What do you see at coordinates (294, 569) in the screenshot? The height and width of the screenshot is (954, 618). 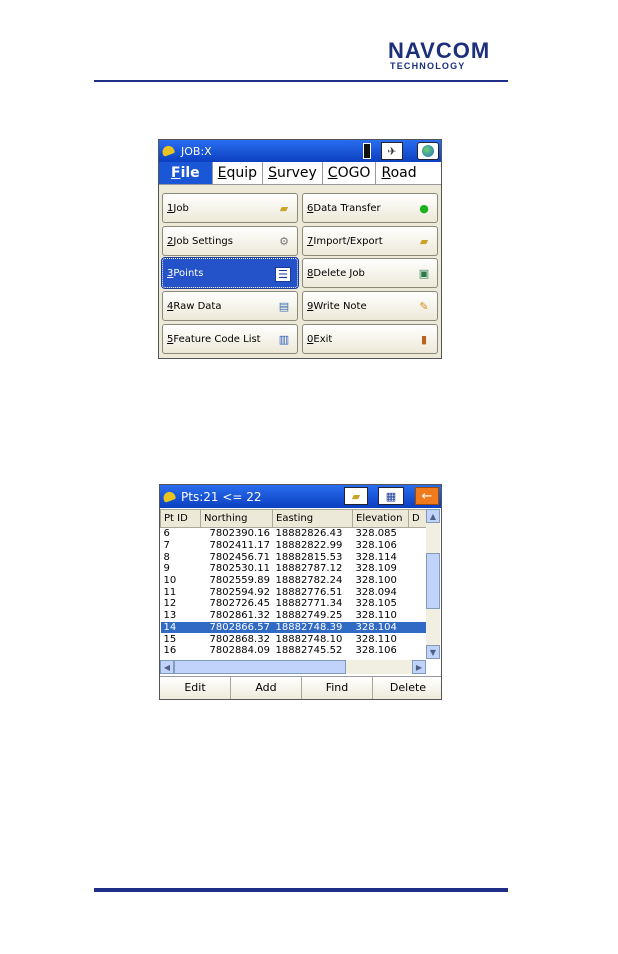 I see `table-row: 9 7802530.11 18882787.12 328.109` at bounding box center [294, 569].